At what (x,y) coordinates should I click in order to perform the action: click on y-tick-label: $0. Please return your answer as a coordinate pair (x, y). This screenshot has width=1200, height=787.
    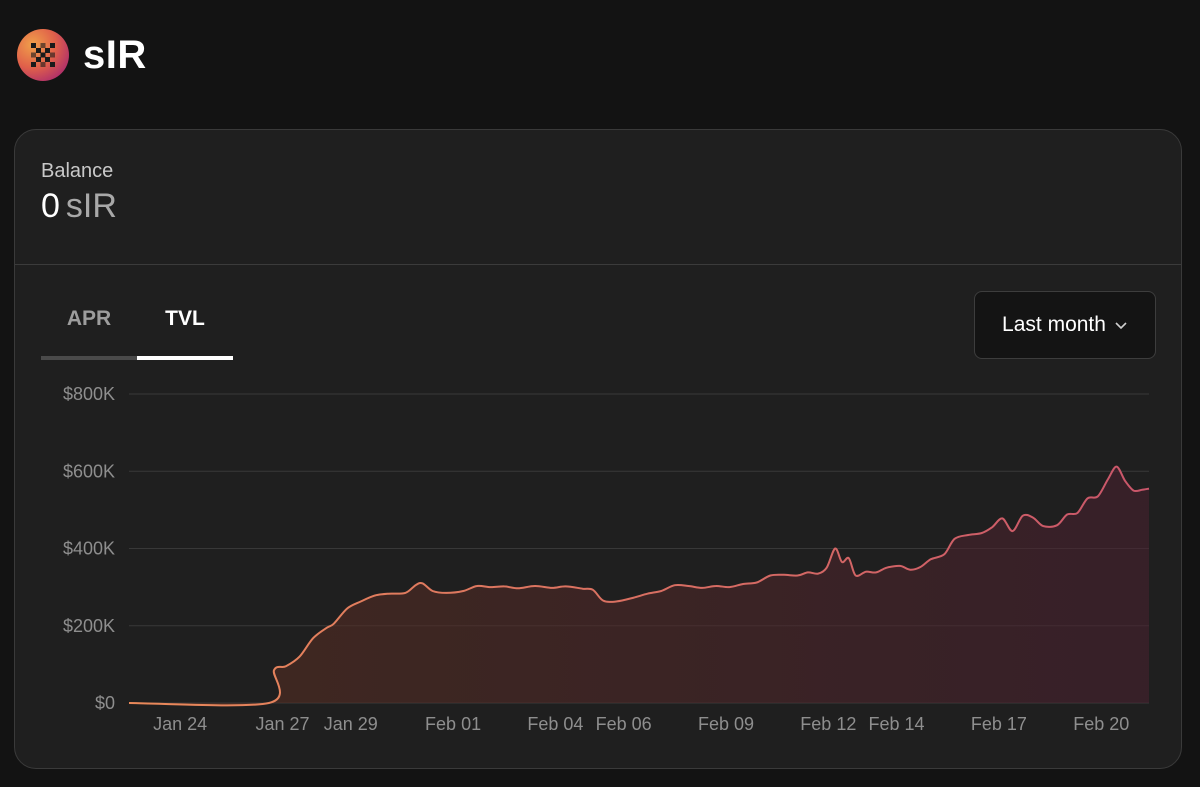
    Looking at the image, I should click on (105, 703).